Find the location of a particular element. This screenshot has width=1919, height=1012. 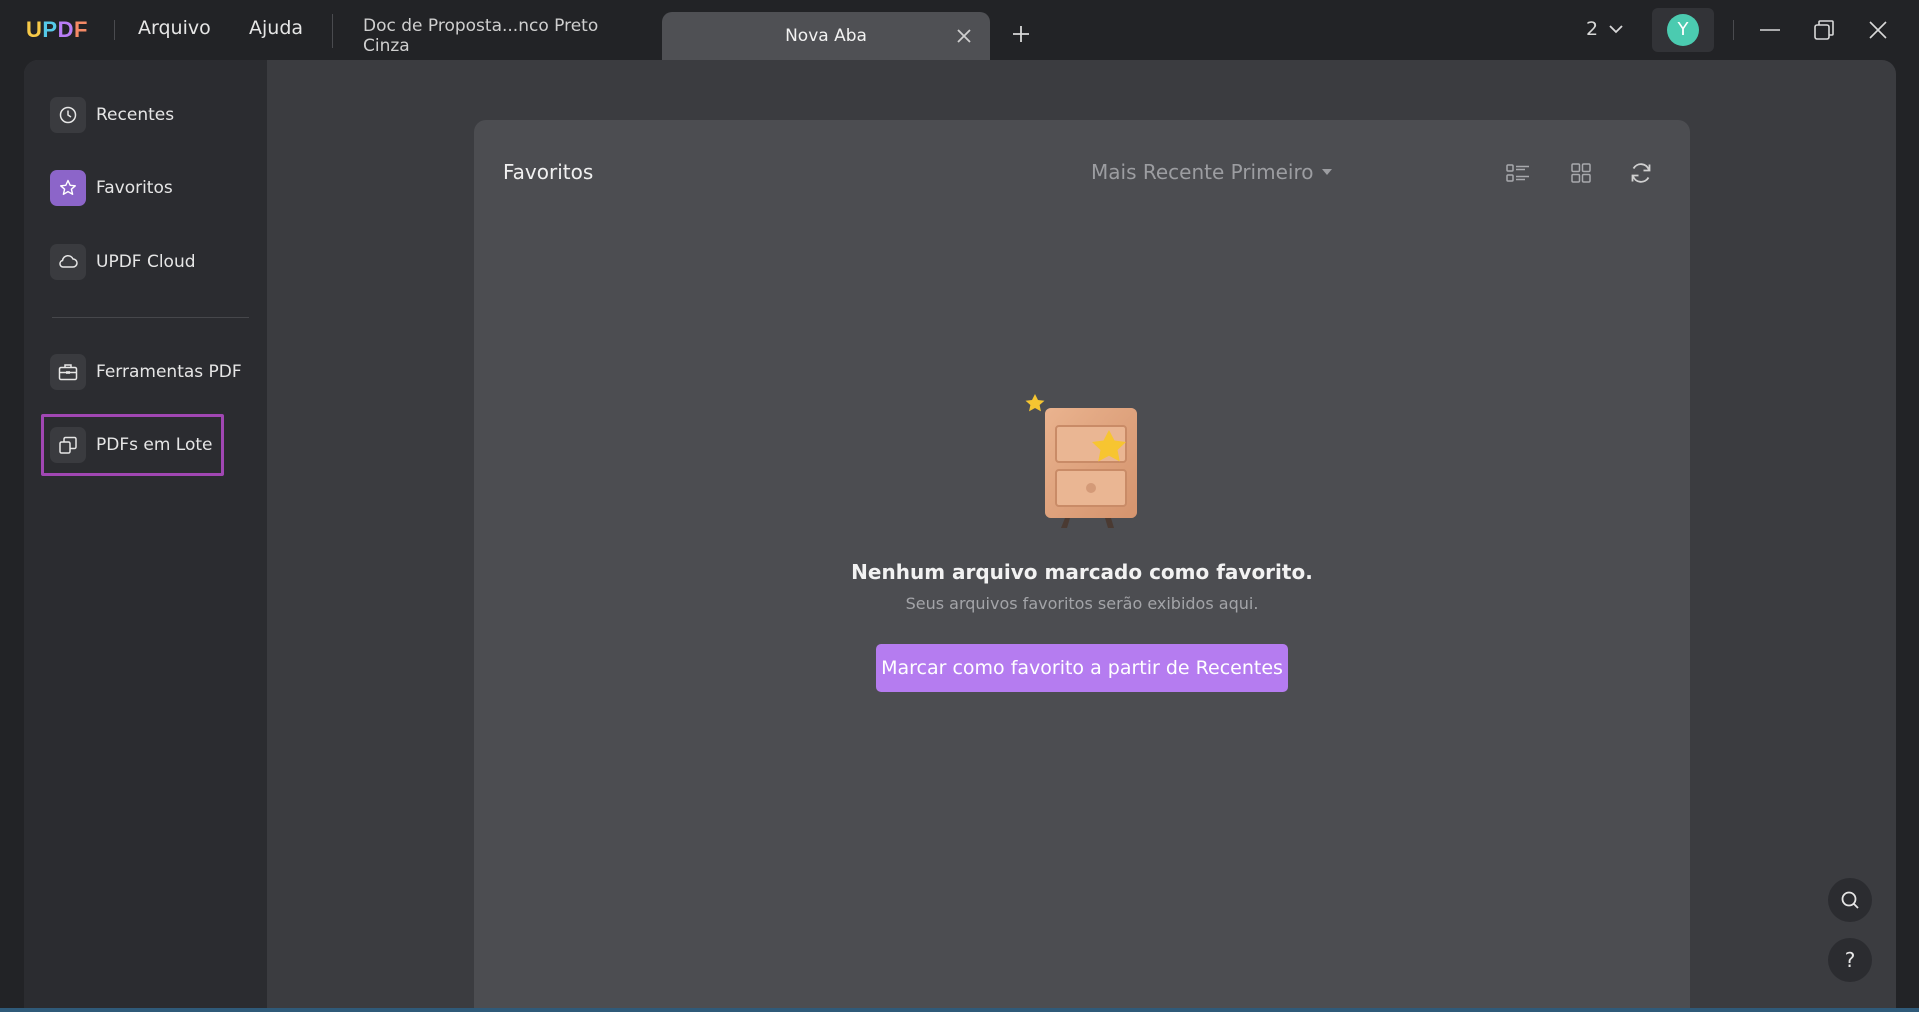

logo-letter: F is located at coordinates (80, 29).